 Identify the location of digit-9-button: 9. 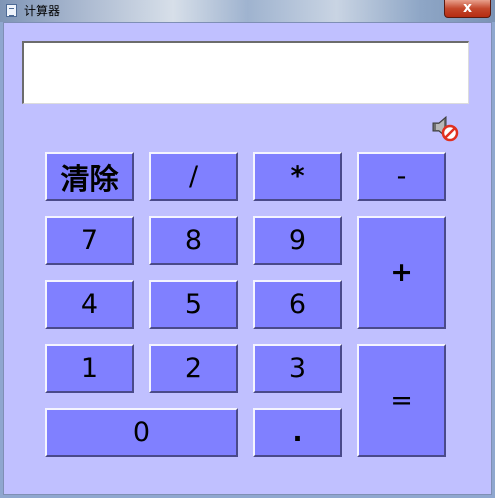
(297, 240).